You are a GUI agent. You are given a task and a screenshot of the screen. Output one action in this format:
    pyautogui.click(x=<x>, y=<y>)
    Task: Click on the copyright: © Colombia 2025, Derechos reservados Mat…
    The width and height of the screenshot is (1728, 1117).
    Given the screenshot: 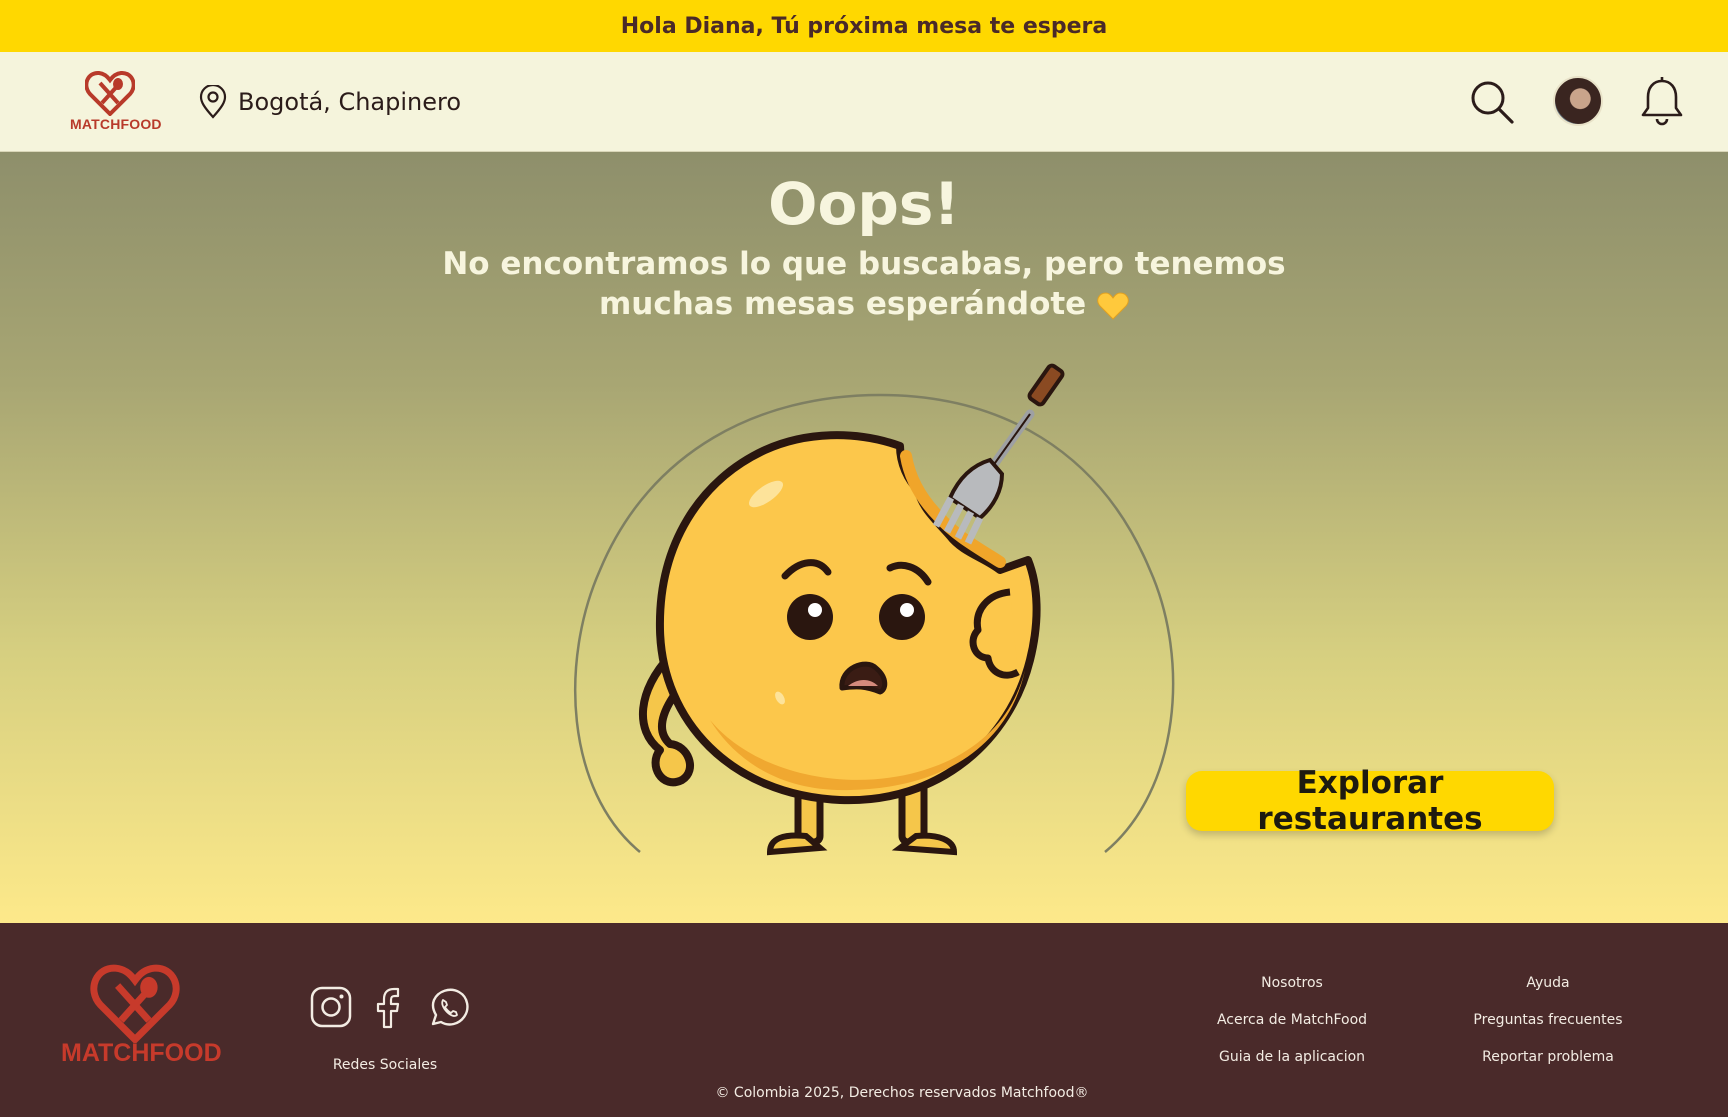 What is the action you would take?
    pyautogui.click(x=902, y=1093)
    